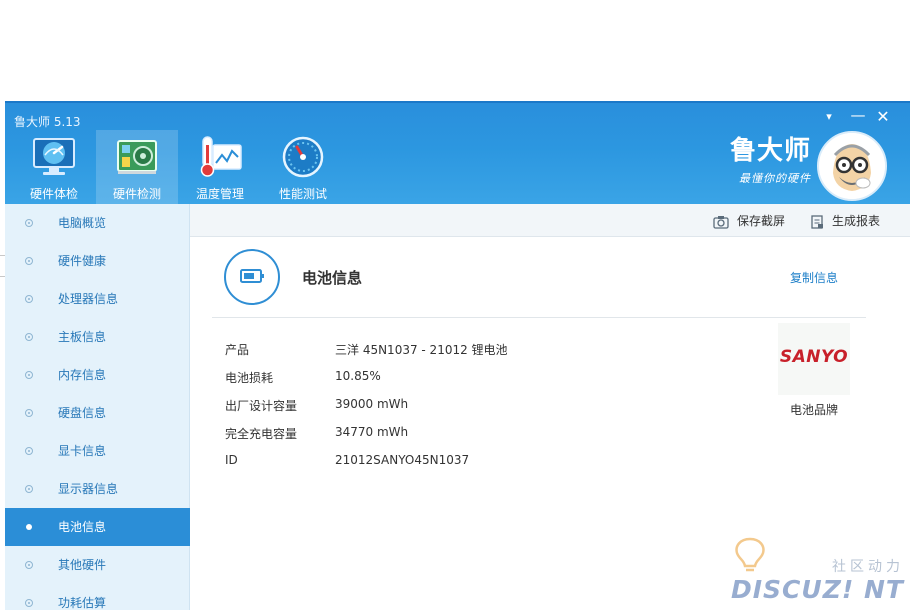 This screenshot has height=610, width=910. Describe the element at coordinates (817, 221) in the screenshot. I see `report-icon` at that location.